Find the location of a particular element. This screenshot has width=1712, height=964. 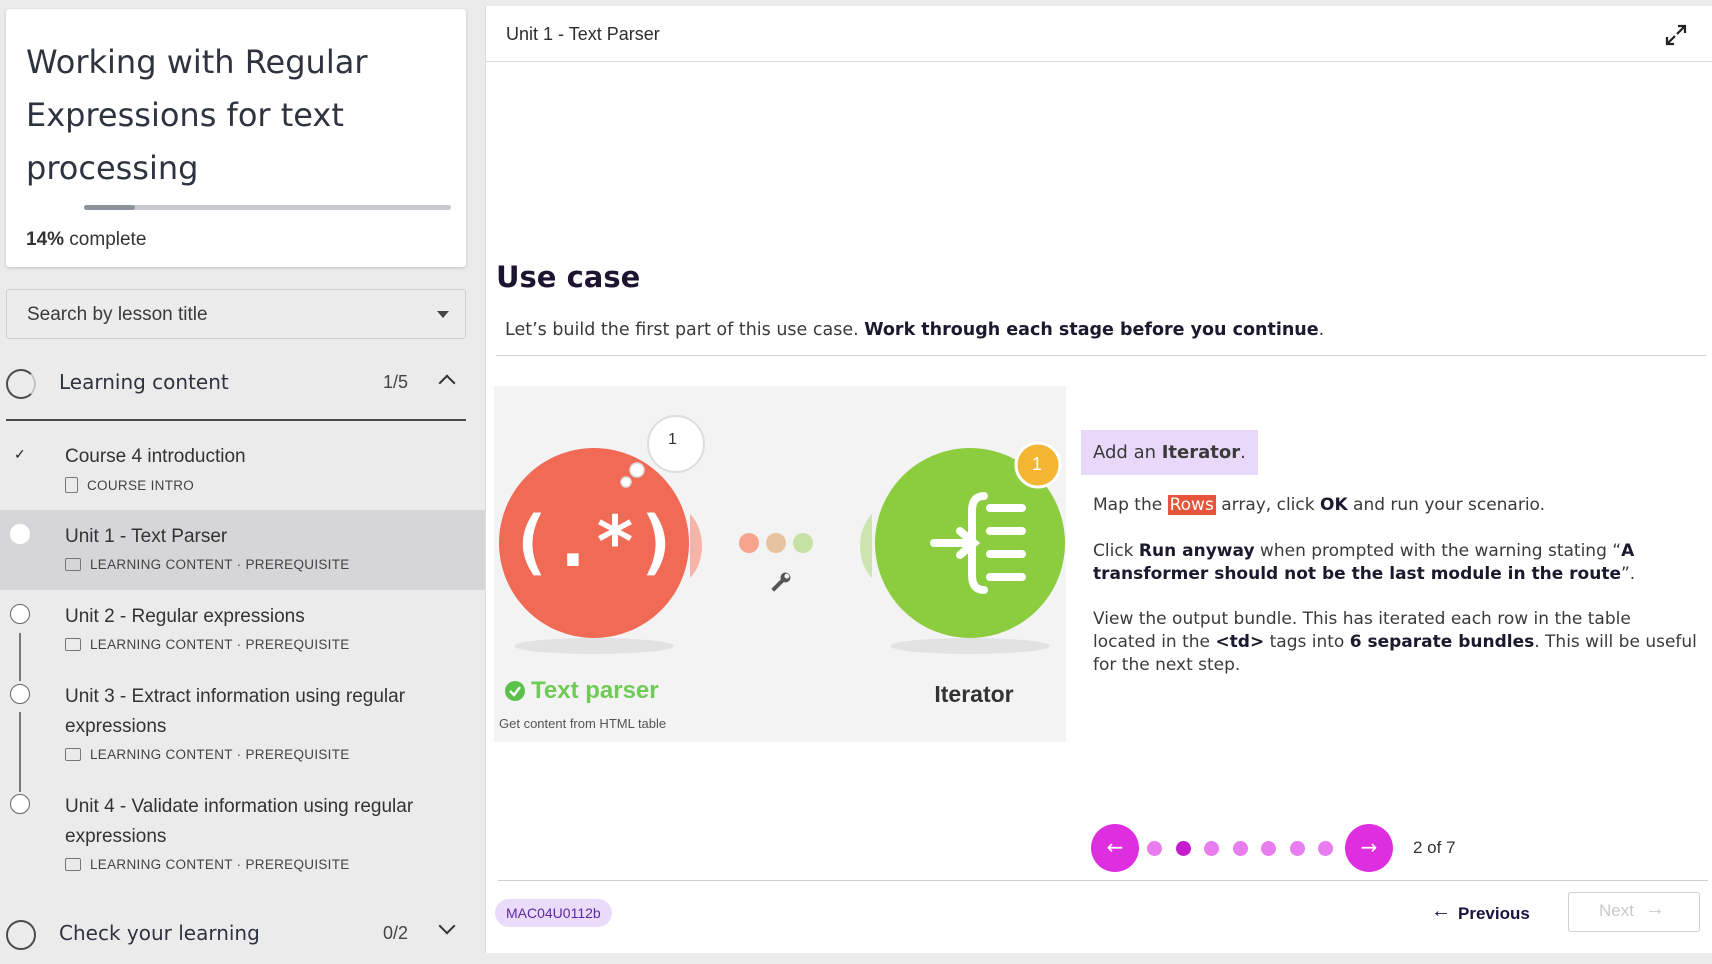

chevron-down-icon is located at coordinates (447, 926).